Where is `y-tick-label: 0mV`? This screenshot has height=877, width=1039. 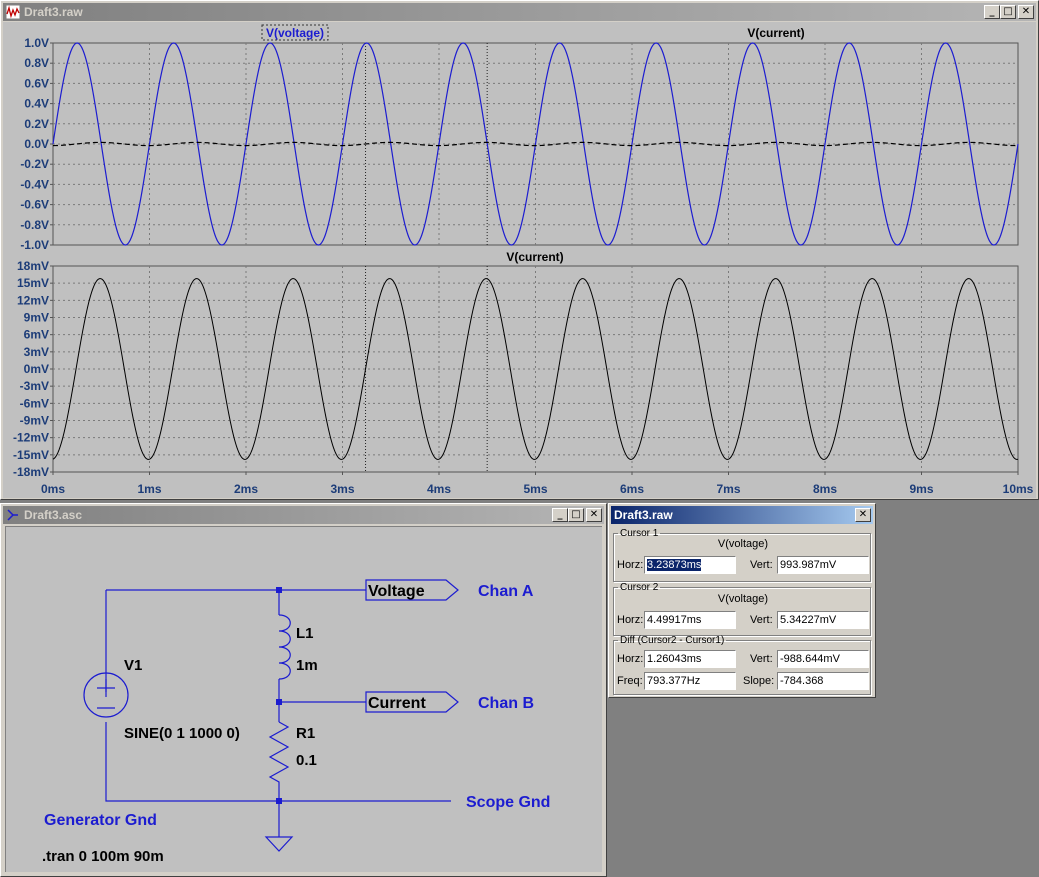 y-tick-label: 0mV is located at coordinates (36, 369).